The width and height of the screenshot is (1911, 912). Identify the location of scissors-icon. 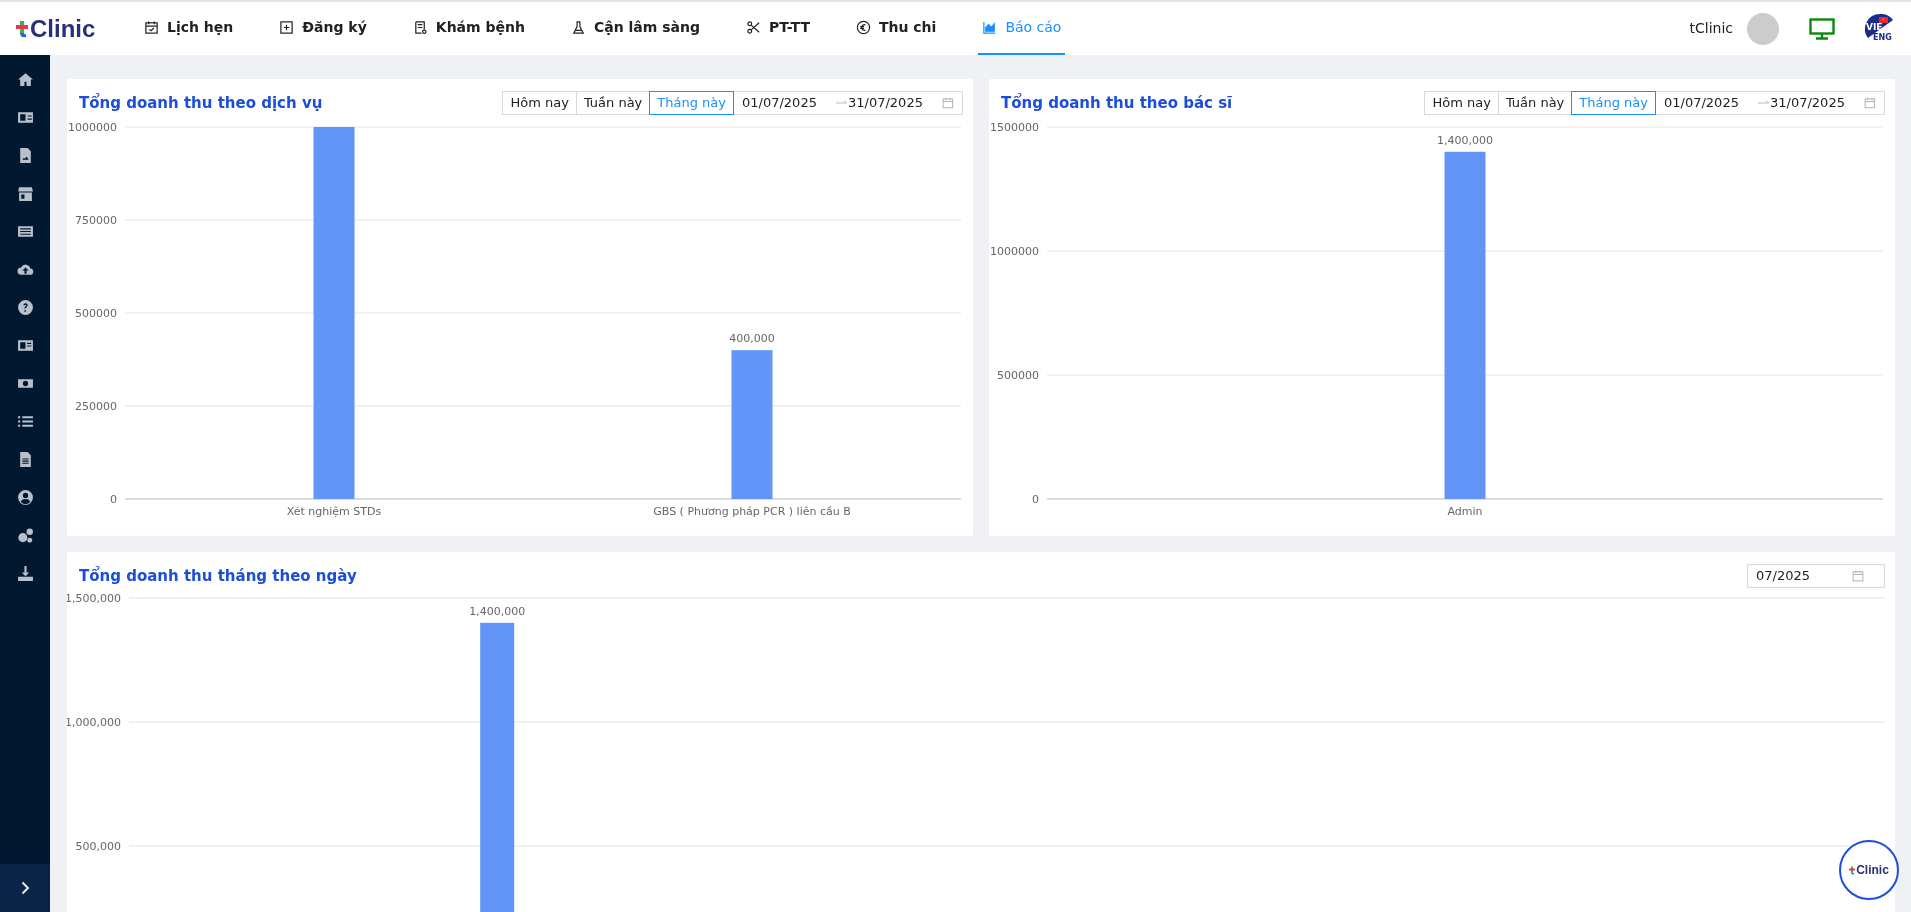
(753, 27).